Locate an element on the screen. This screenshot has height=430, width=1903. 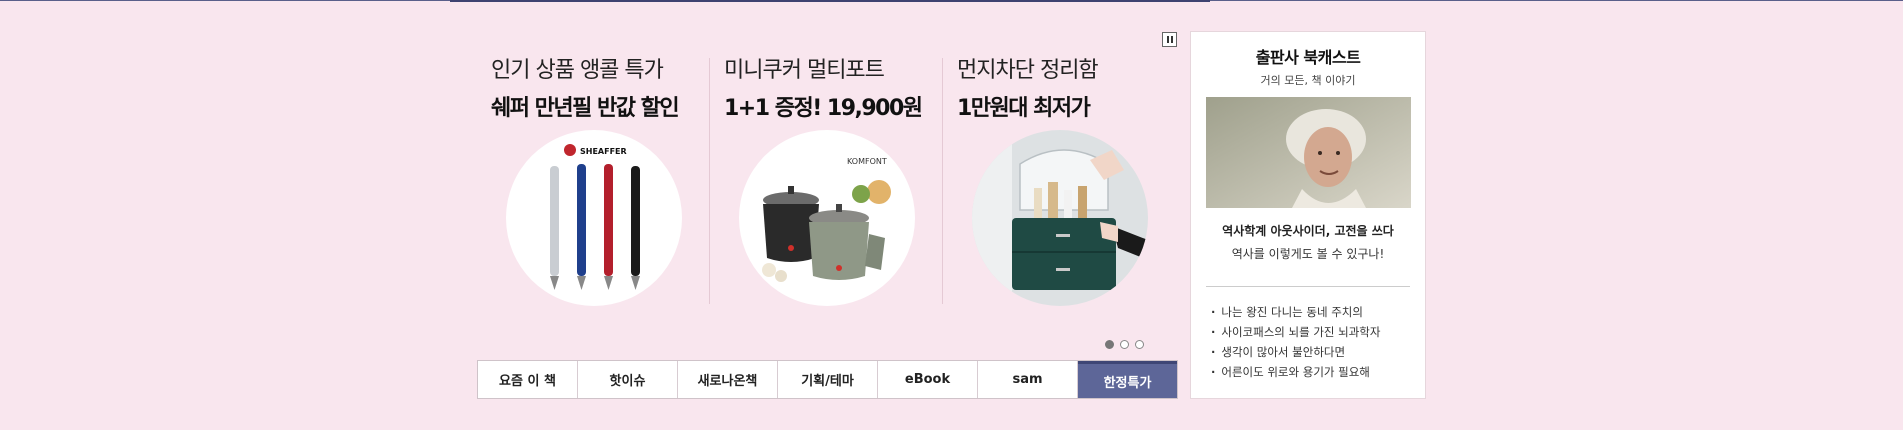
promo-subtitle: 인기 상품 앵콜 특가 is located at coordinates (577, 70).